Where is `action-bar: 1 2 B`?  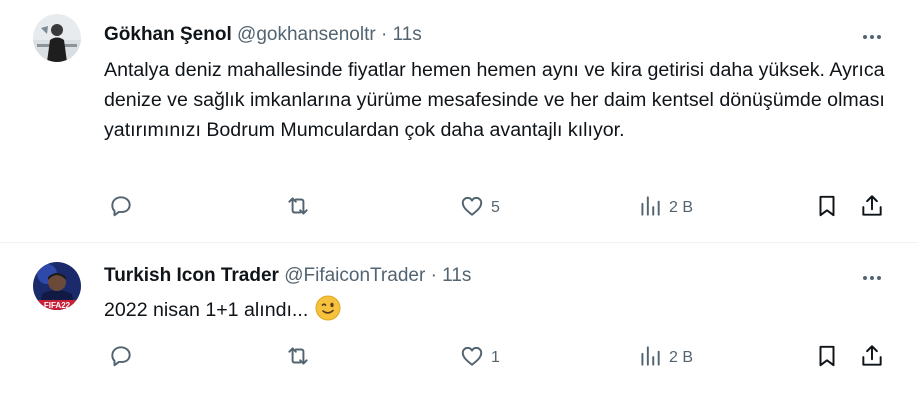
action-bar: 1 2 B is located at coordinates (499, 358).